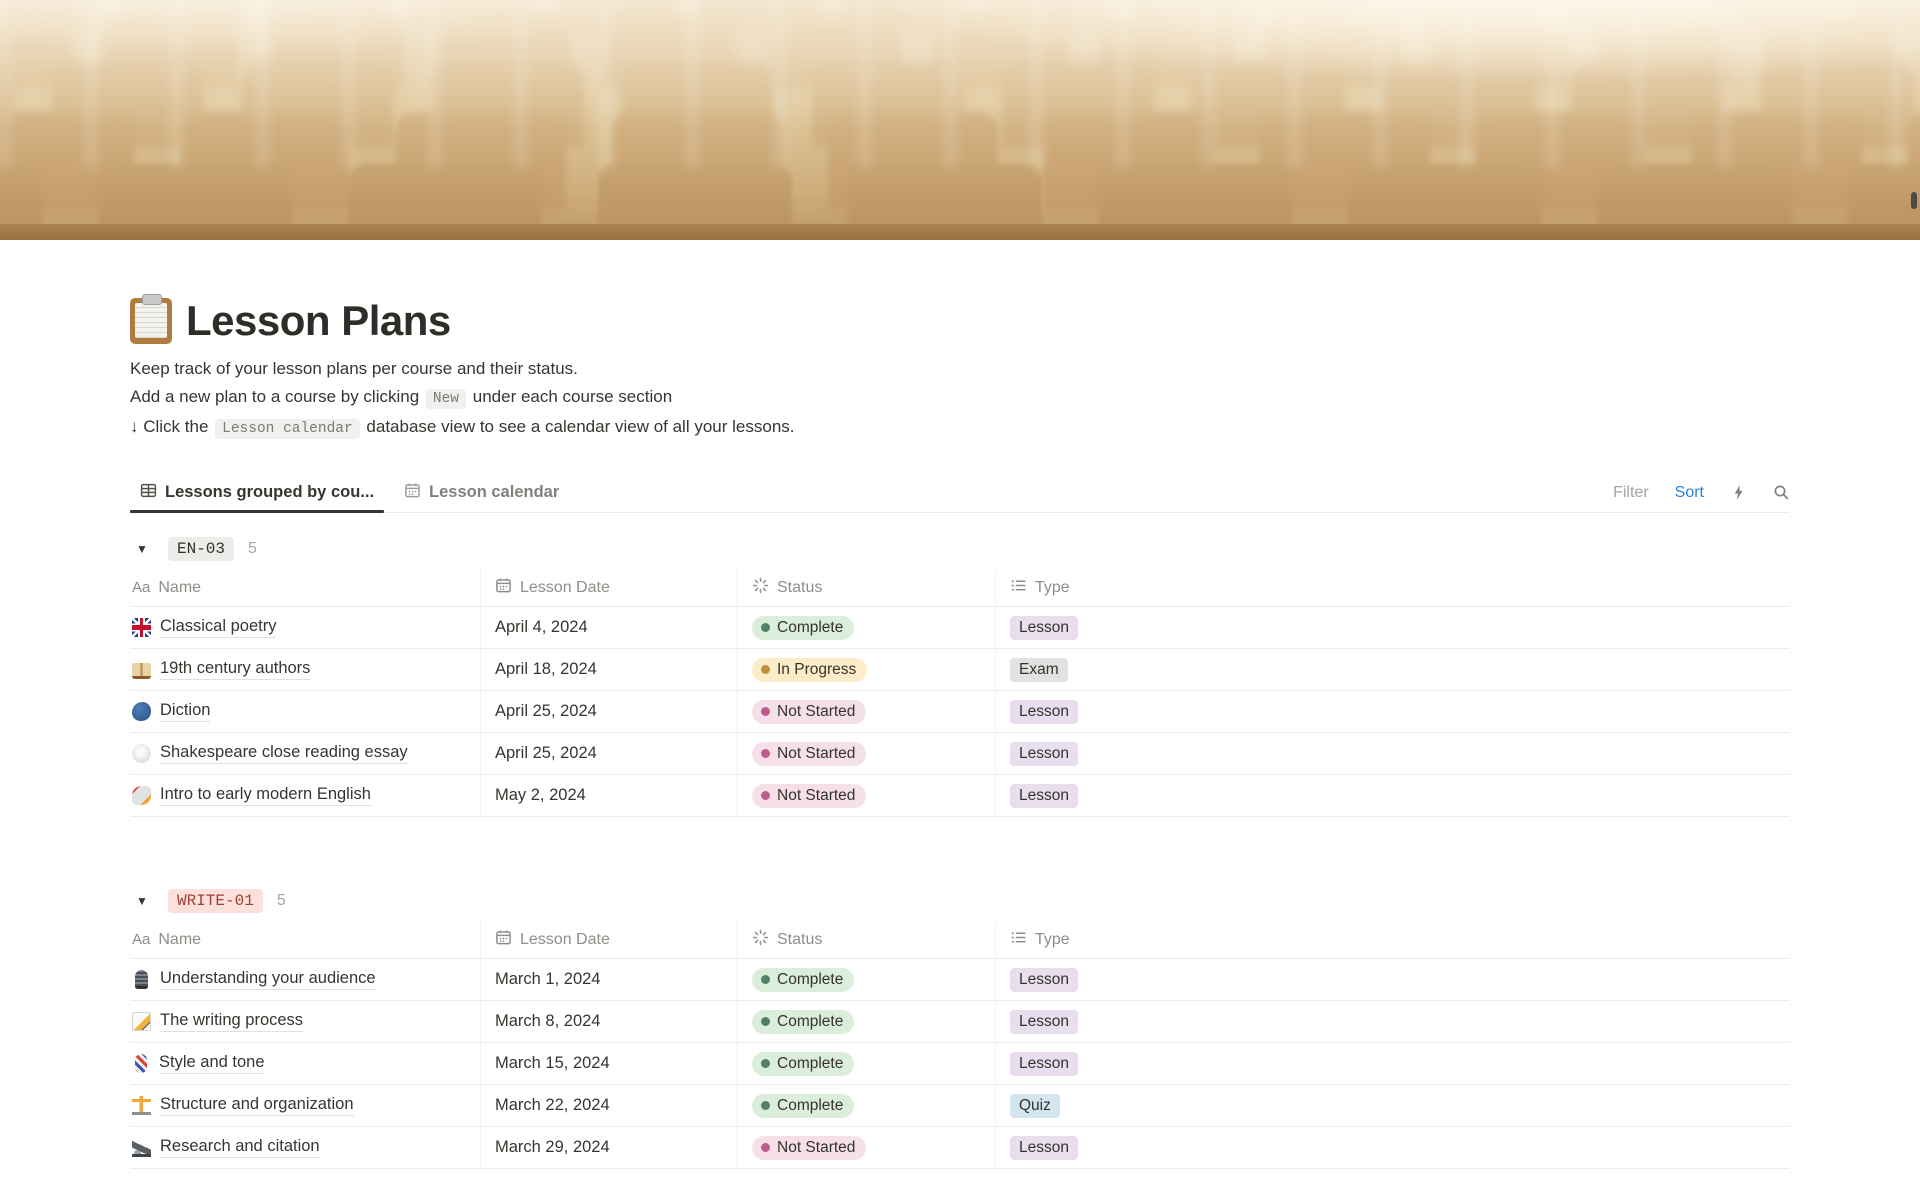 The width and height of the screenshot is (1920, 1199). What do you see at coordinates (760, 940) in the screenshot?
I see `status-icon` at bounding box center [760, 940].